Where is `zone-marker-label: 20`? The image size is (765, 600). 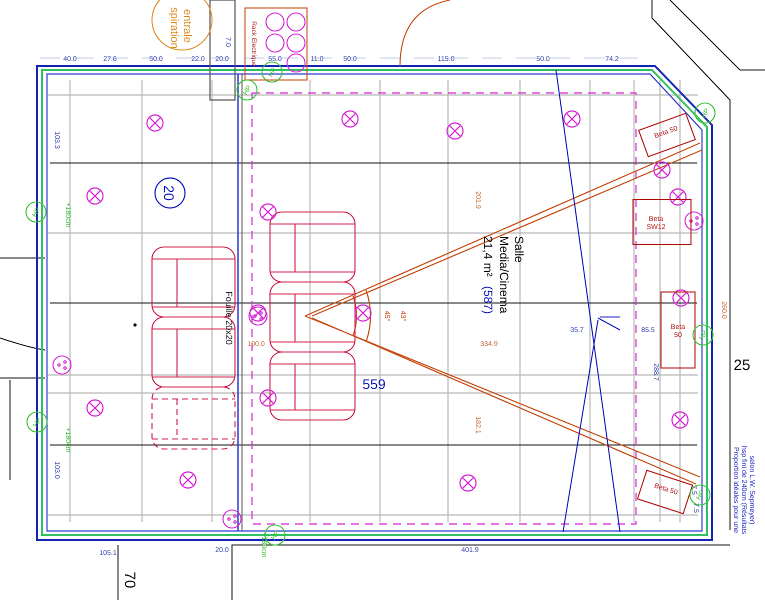 zone-marker-label: 20 is located at coordinates (169, 193).